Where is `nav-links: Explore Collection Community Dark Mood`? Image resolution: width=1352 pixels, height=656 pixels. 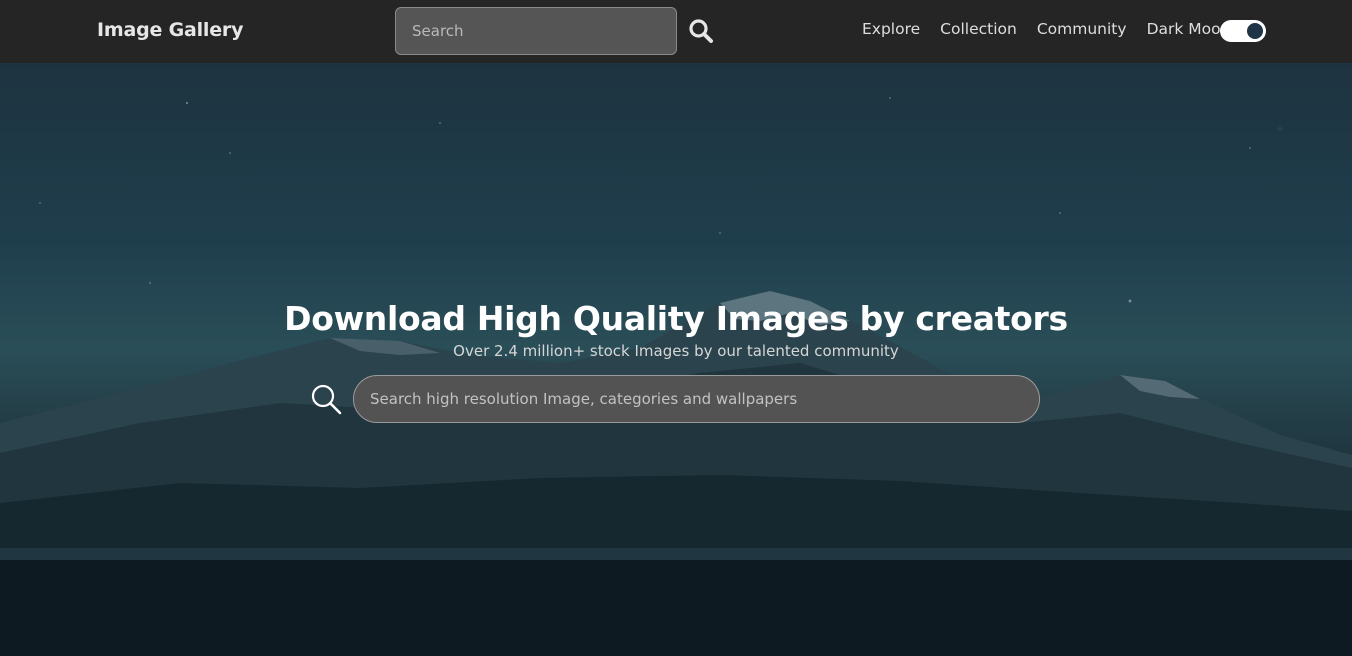 nav-links: Explore Collection Community Dark Mood is located at coordinates (1046, 29).